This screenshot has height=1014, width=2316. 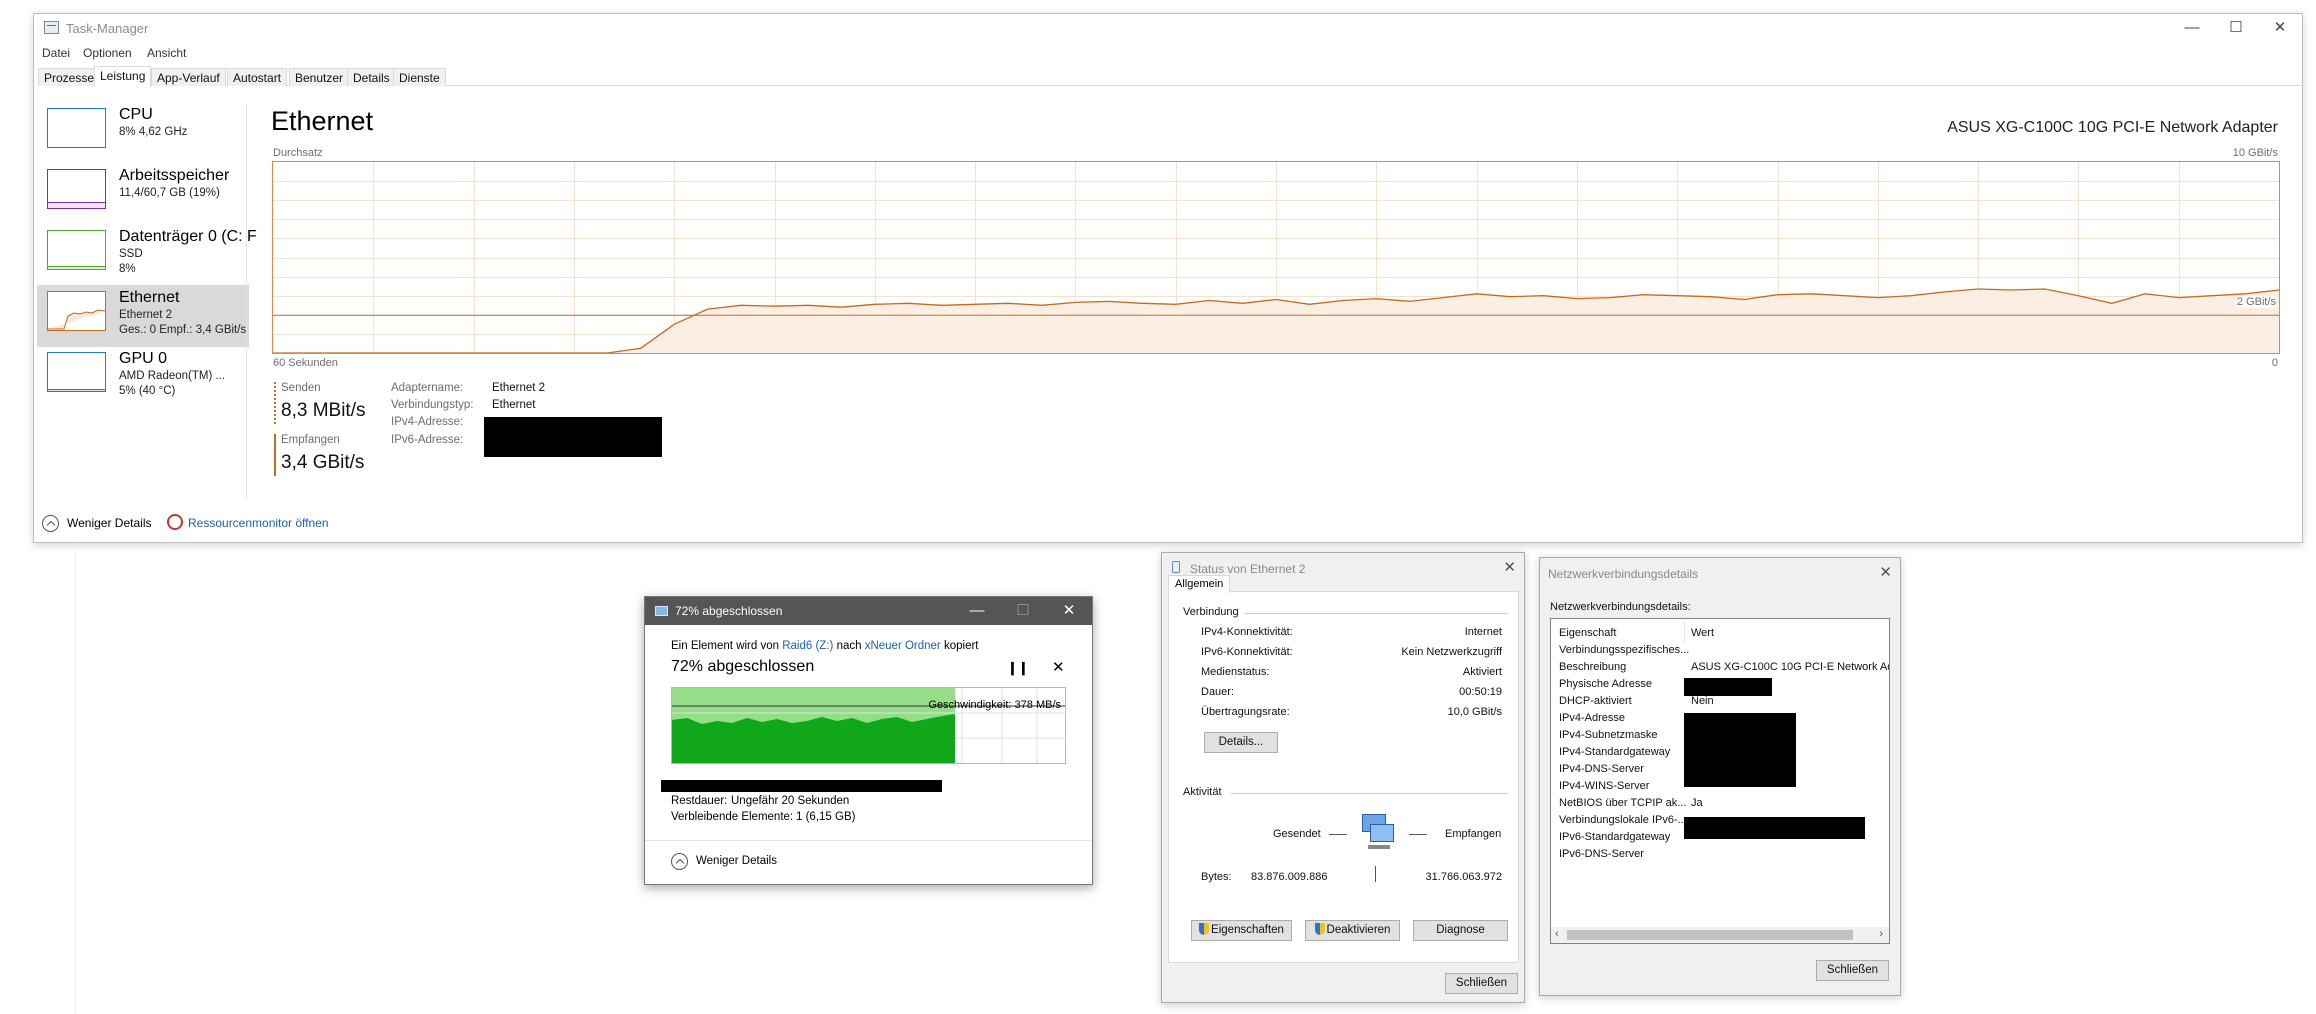 I want to click on copy-target-link: xNeuer Ordner, so click(x=903, y=646).